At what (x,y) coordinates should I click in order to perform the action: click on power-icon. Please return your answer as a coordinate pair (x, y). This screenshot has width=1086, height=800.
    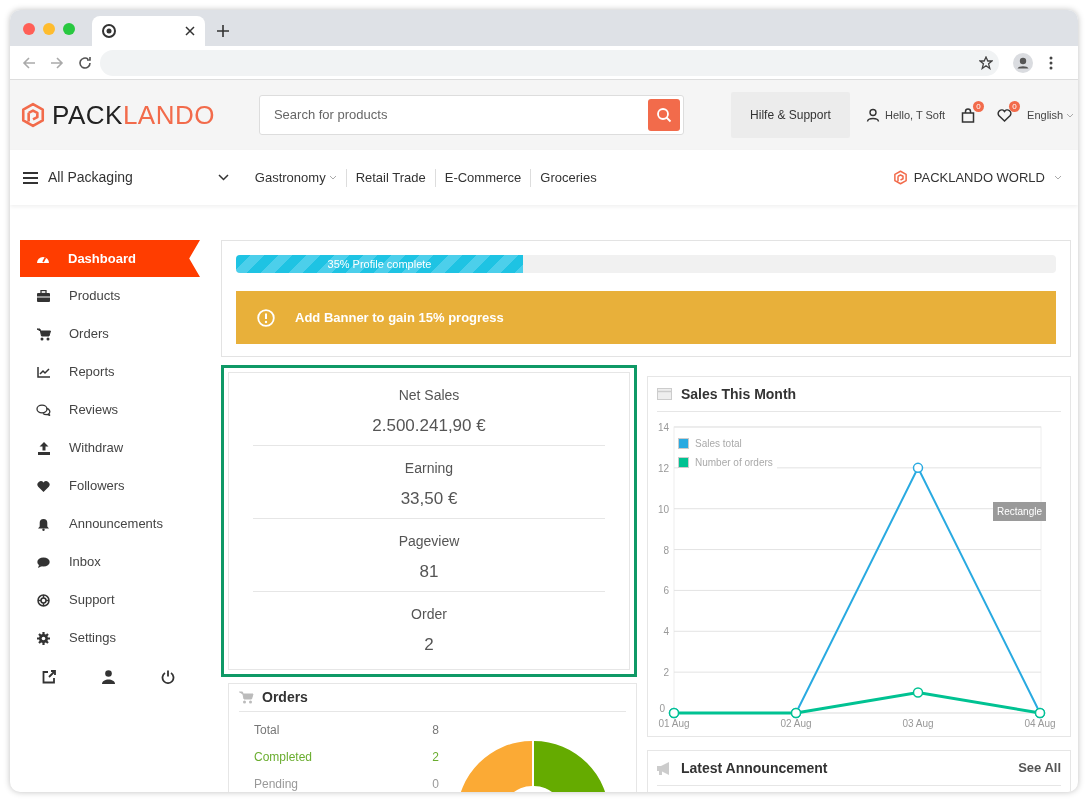
    Looking at the image, I should click on (168, 677).